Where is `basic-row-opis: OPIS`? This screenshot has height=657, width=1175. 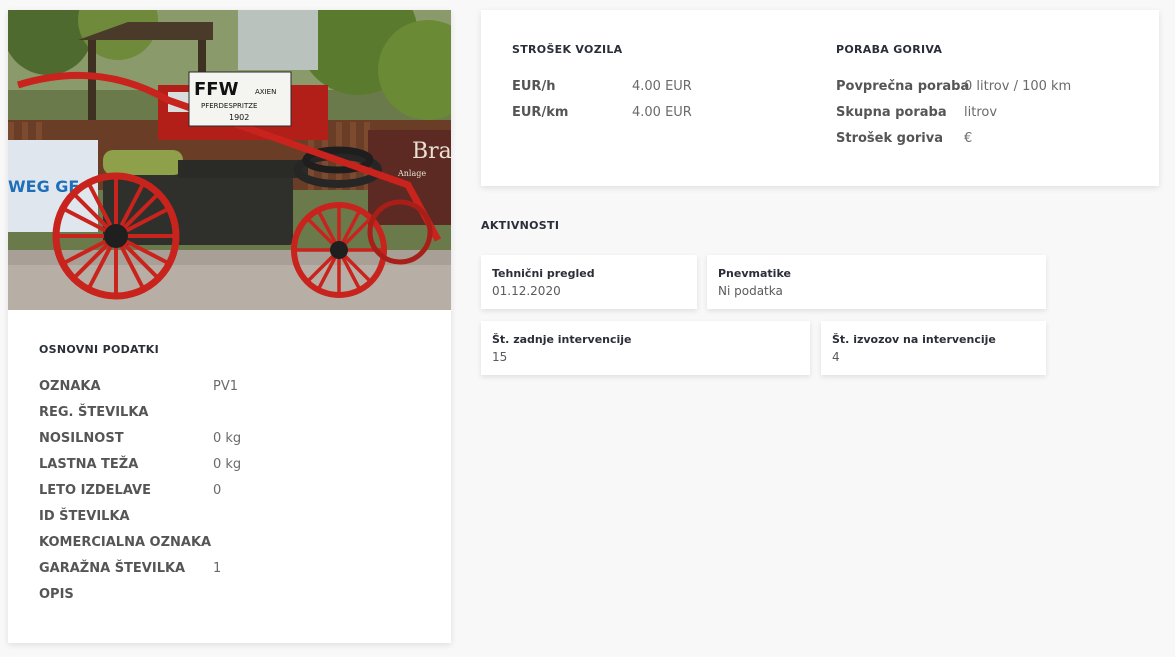
basic-row-opis: OPIS is located at coordinates (239, 597).